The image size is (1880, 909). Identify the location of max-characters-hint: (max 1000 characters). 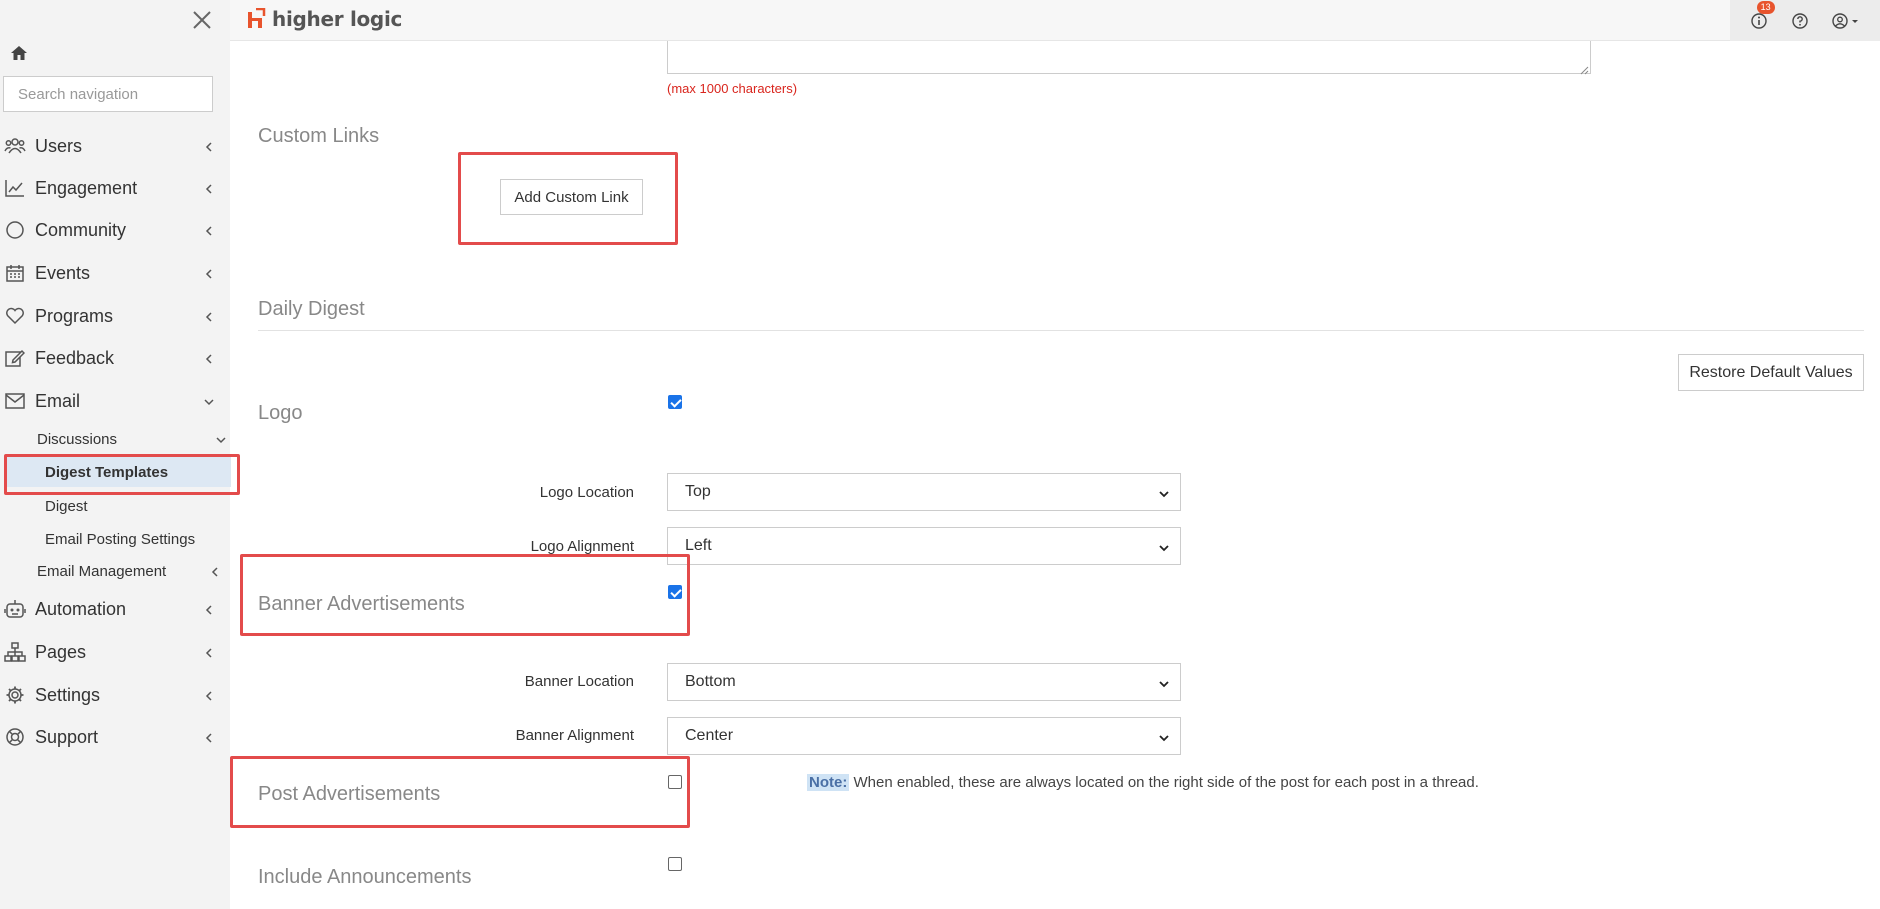
(732, 88).